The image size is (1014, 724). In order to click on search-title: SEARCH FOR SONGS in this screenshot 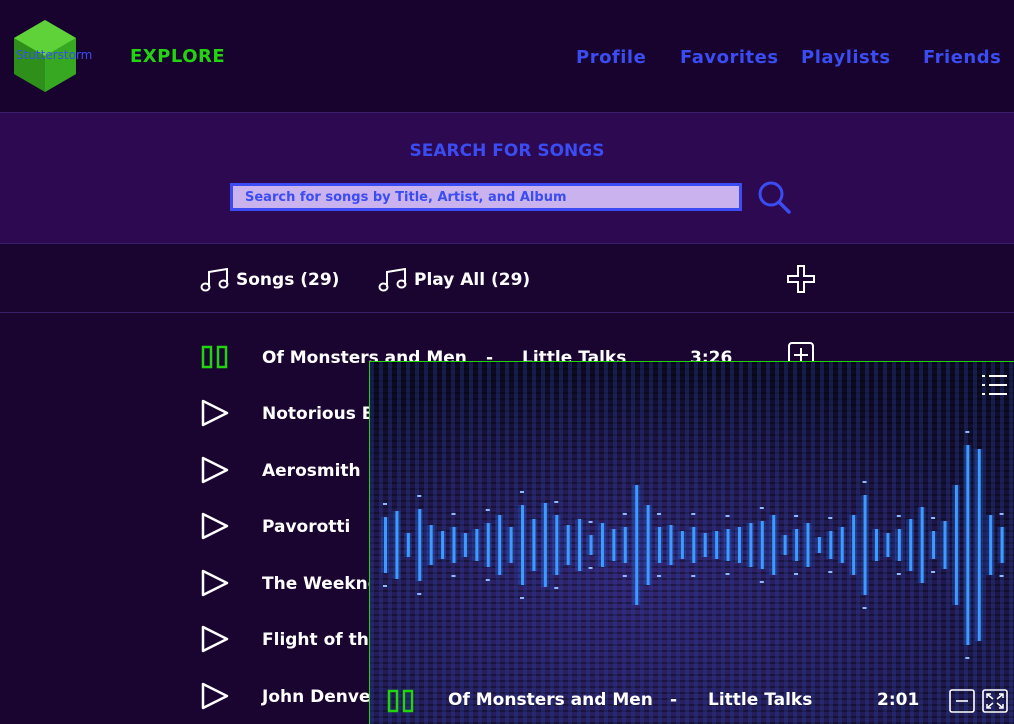, I will do `click(507, 151)`.